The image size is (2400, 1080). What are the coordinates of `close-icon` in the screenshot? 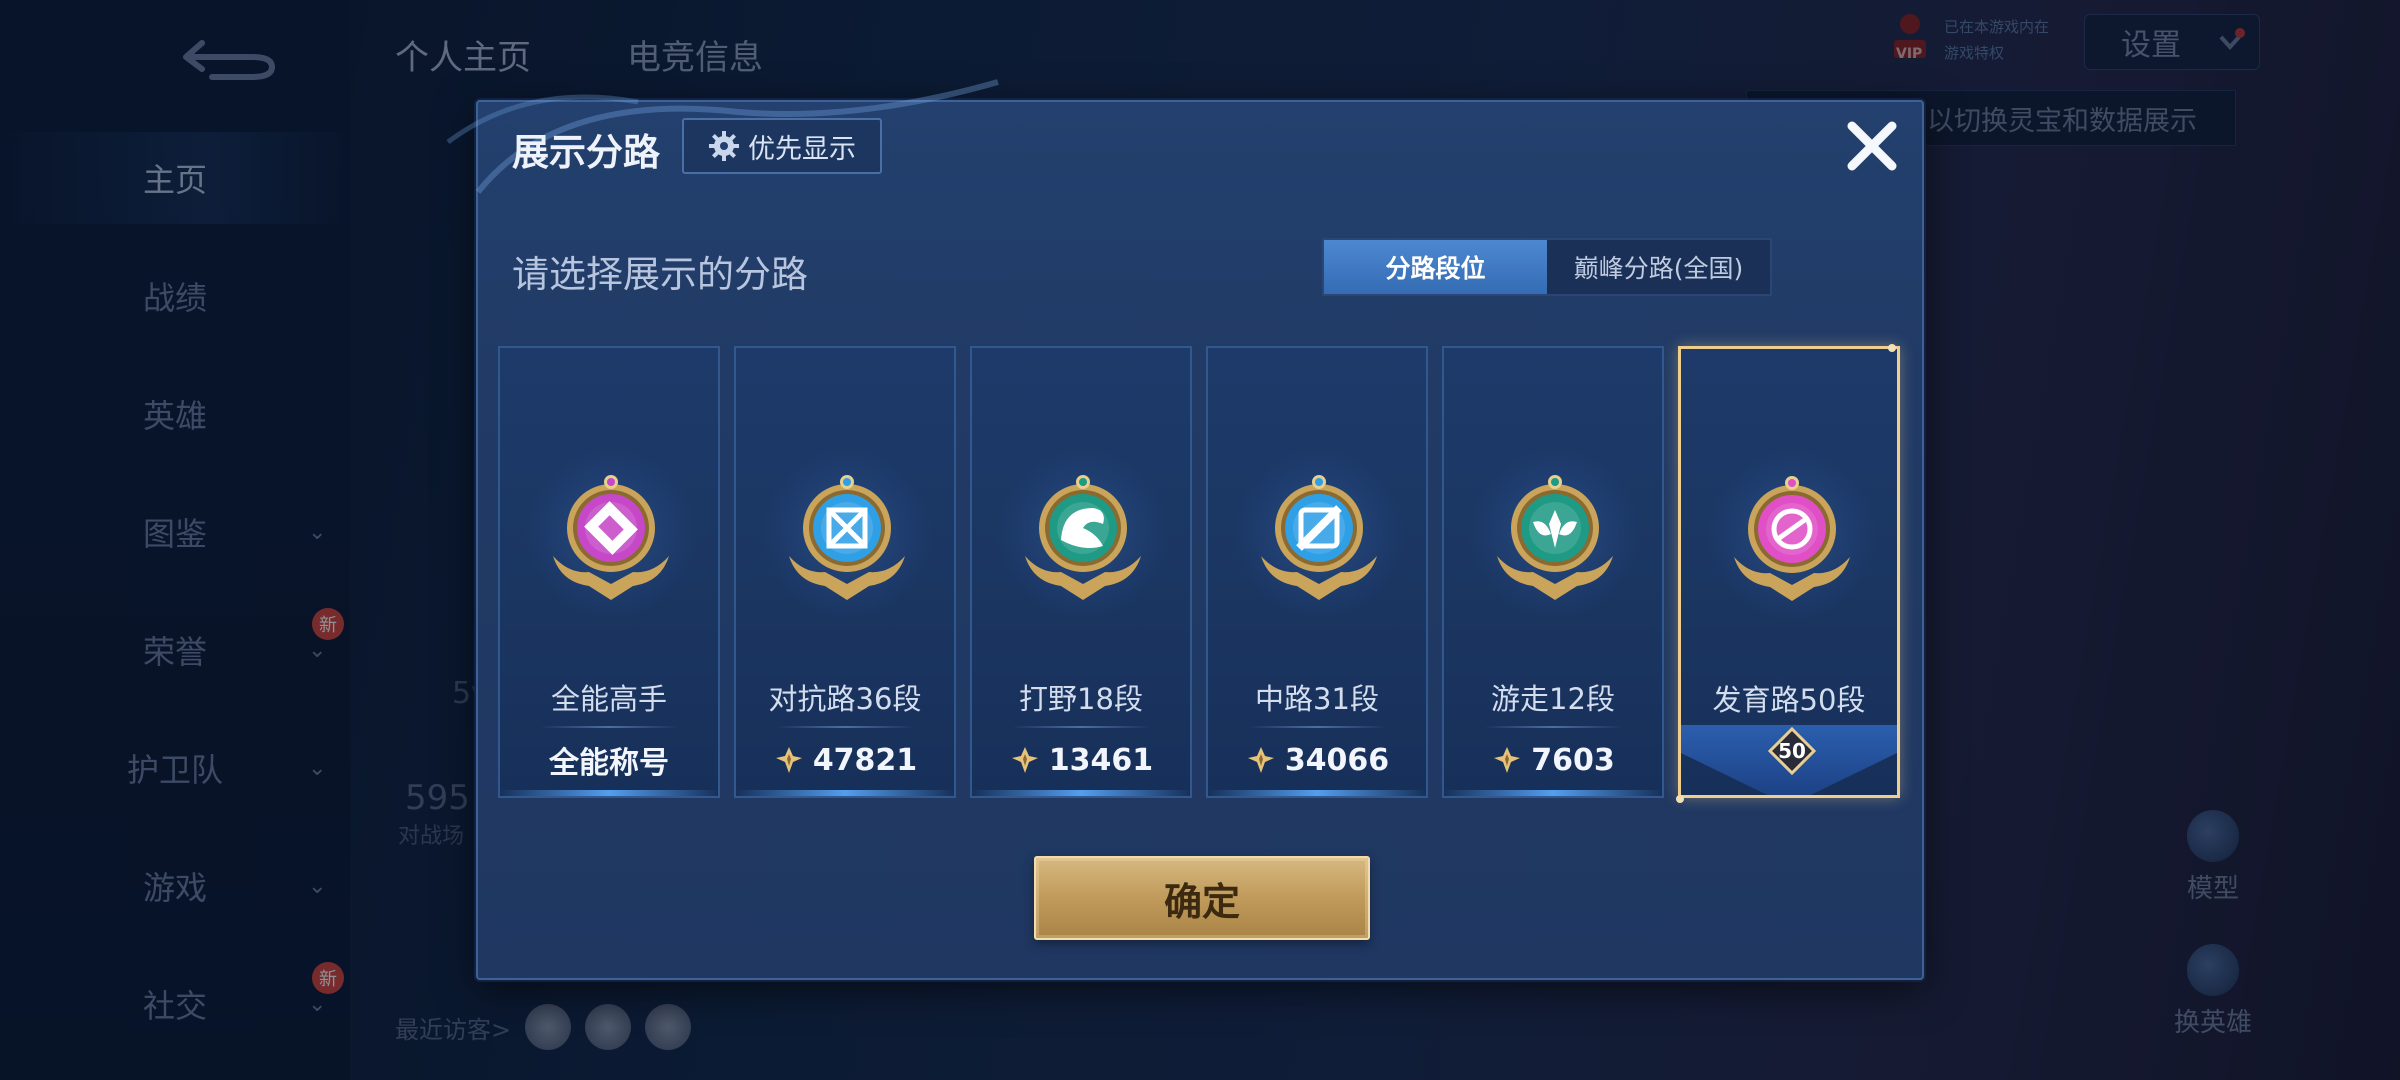 It's located at (1872, 146).